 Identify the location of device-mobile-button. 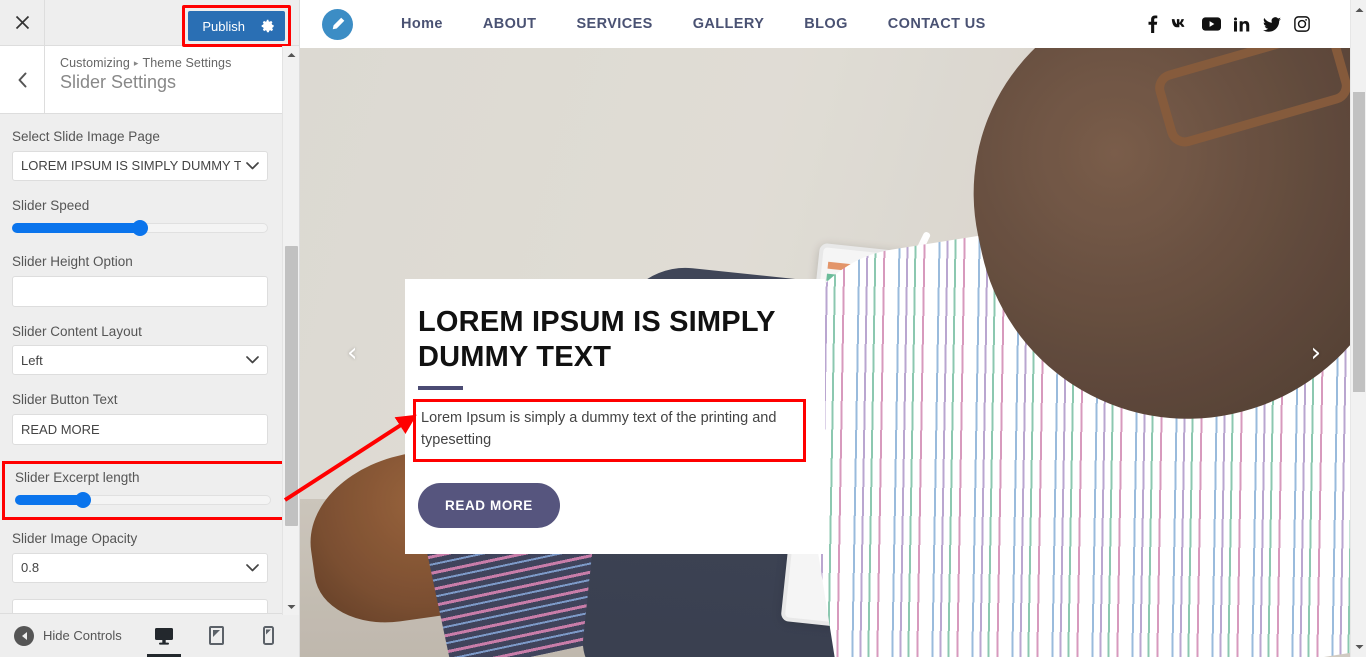
(268, 635).